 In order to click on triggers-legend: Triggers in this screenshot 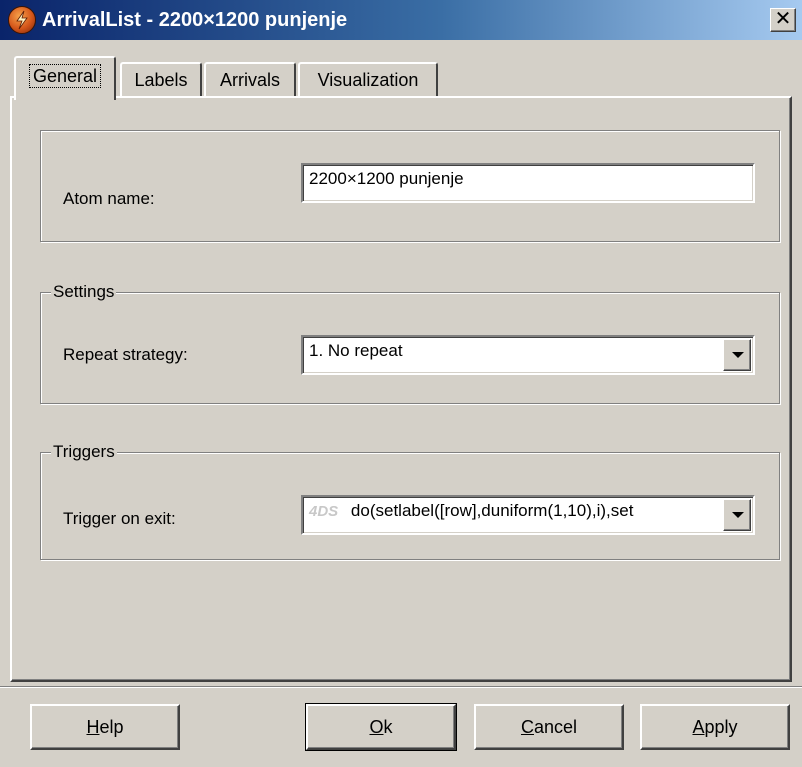, I will do `click(84, 452)`.